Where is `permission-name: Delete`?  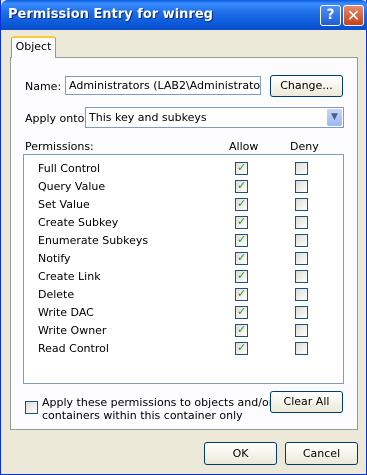
permission-name: Delete is located at coordinates (56, 294).